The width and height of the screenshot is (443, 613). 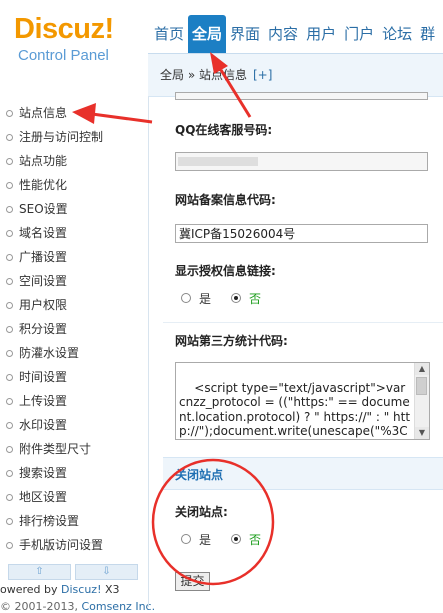 What do you see at coordinates (303, 322) in the screenshot?
I see `row-divider` at bounding box center [303, 322].